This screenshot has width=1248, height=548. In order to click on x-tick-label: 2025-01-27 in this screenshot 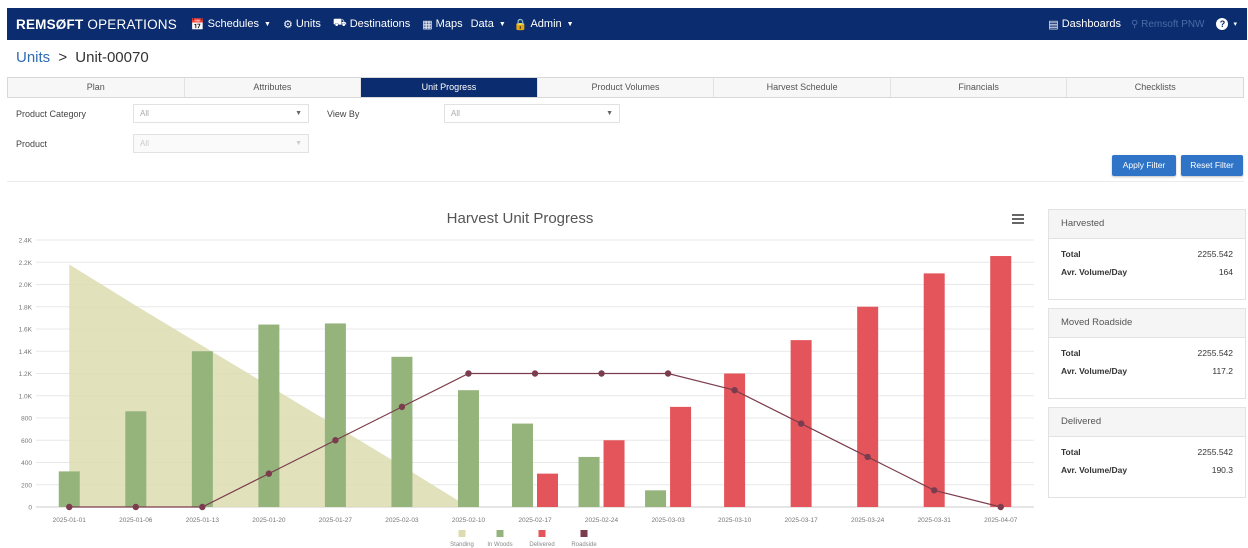, I will do `click(336, 520)`.